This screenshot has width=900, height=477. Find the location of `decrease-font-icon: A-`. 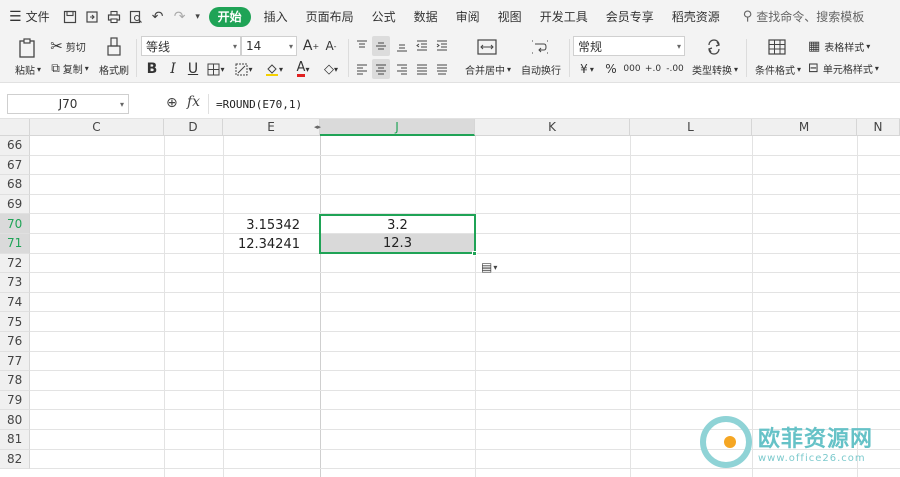

decrease-font-icon: A- is located at coordinates (331, 46).